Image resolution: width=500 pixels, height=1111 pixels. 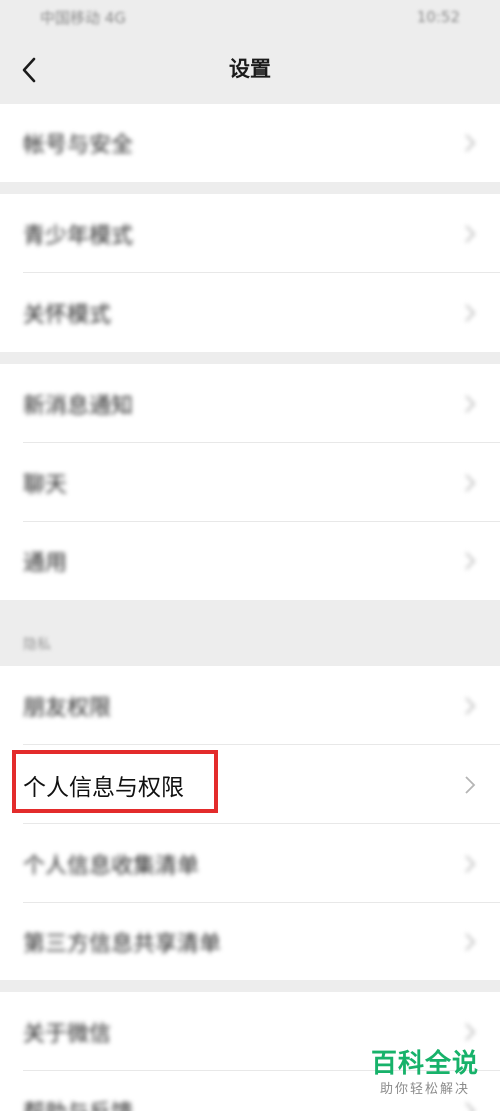 I want to click on row-label: 关于微信, so click(x=67, y=1034).